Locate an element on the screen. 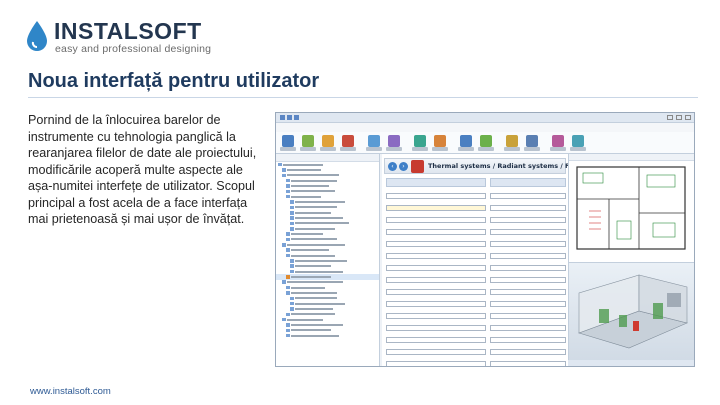  close-icon is located at coordinates (688, 117).